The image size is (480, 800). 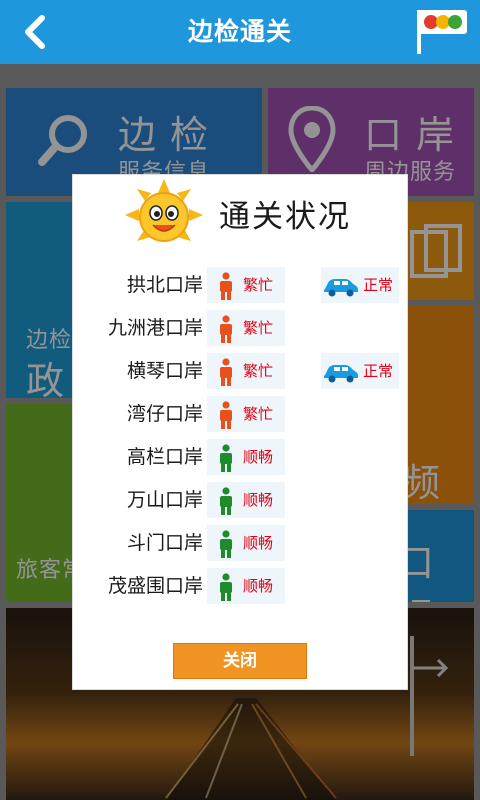 What do you see at coordinates (164, 210) in the screenshot?
I see `sun-mascot-icon` at bounding box center [164, 210].